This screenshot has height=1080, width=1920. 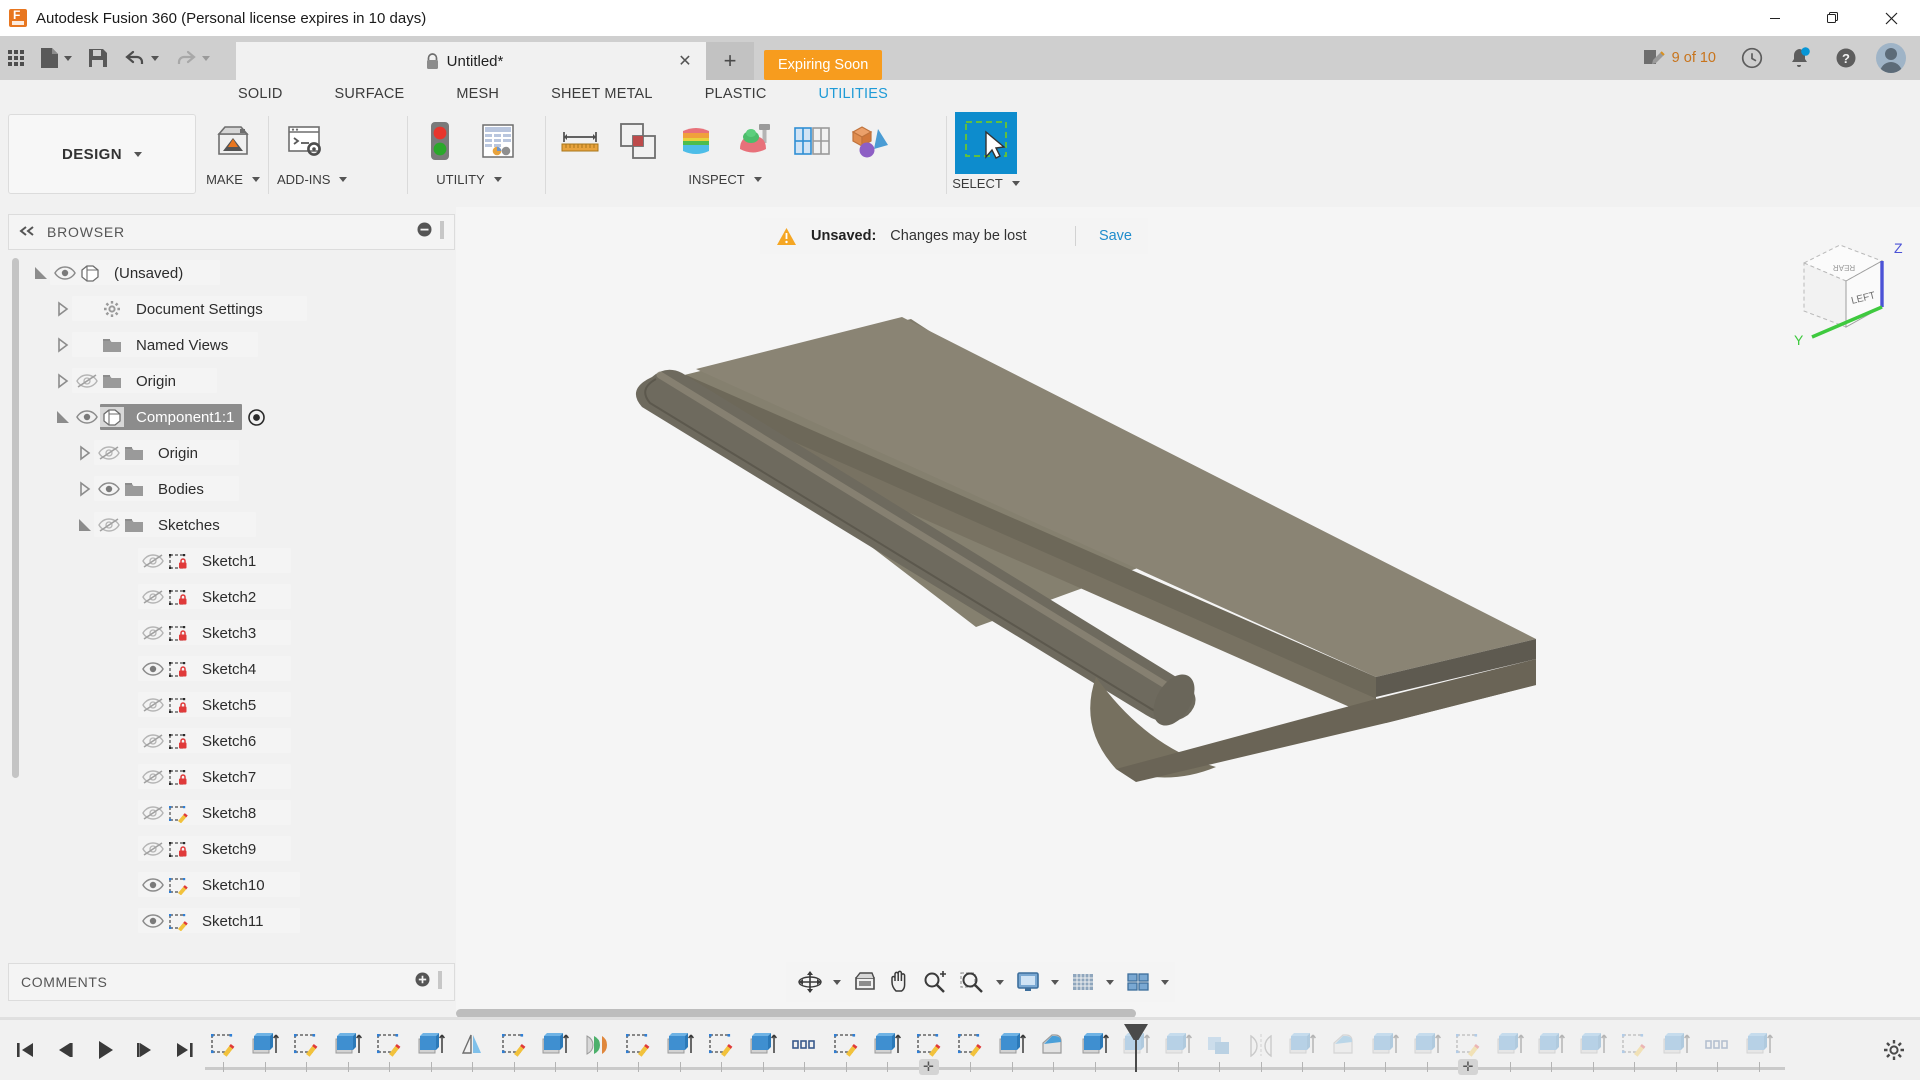 What do you see at coordinates (98, 58) in the screenshot?
I see `save-button` at bounding box center [98, 58].